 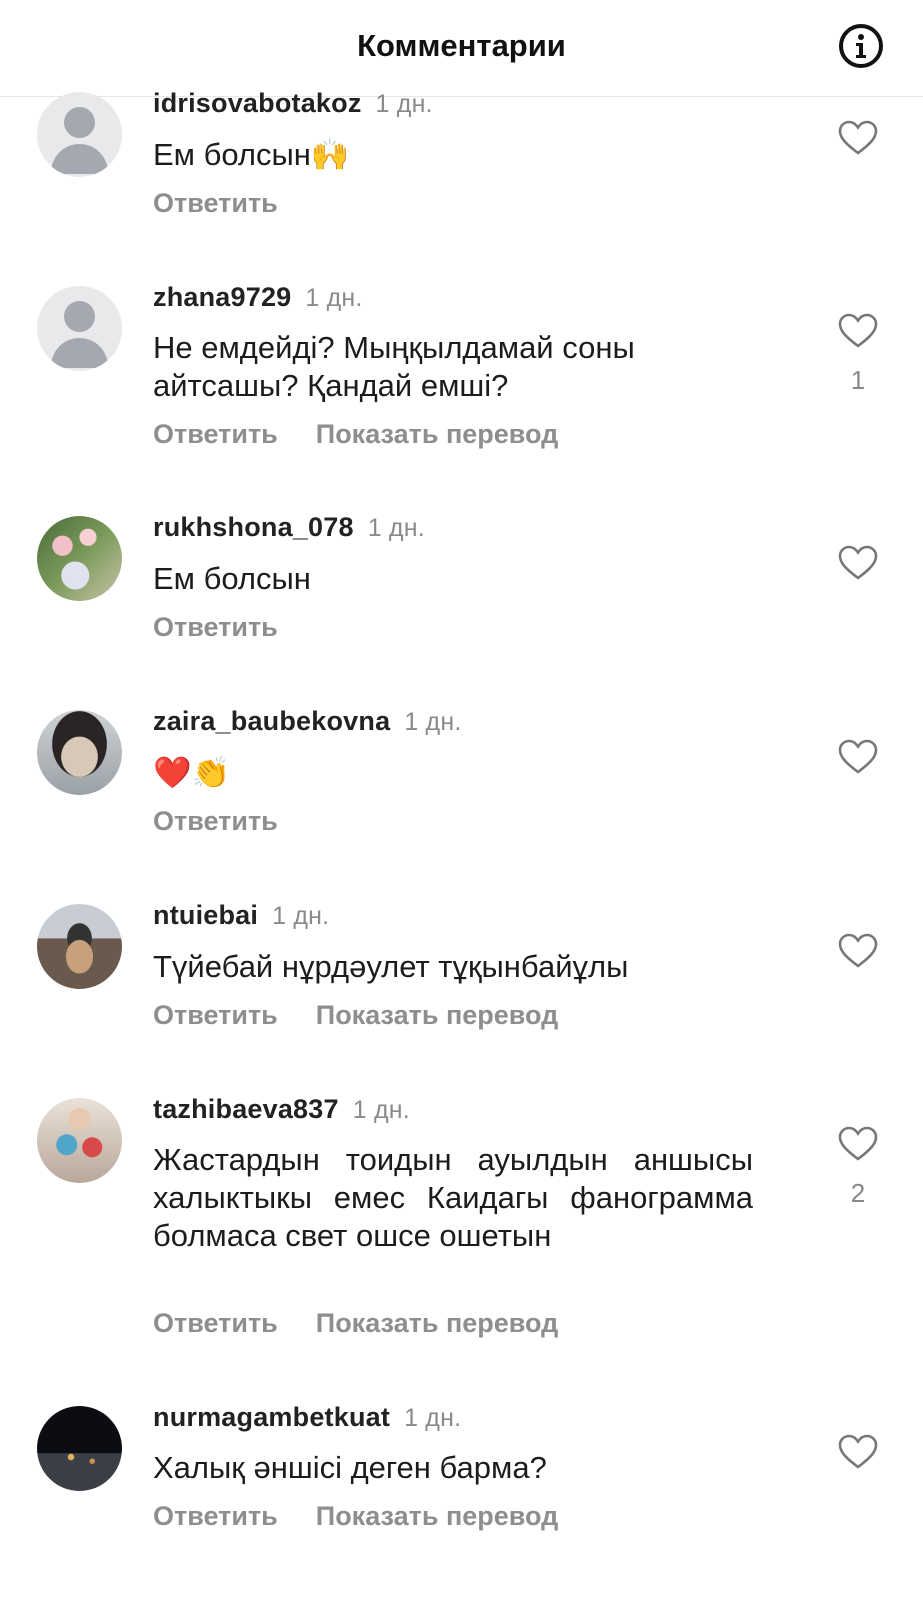 What do you see at coordinates (858, 1193) in the screenshot?
I see `like-count: 2` at bounding box center [858, 1193].